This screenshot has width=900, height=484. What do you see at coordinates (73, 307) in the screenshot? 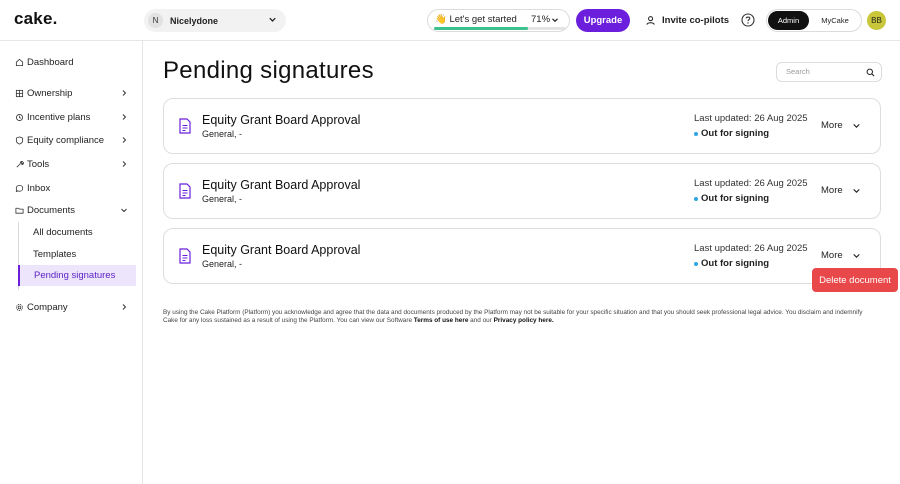
I see `sidebar-item-company: Company` at bounding box center [73, 307].